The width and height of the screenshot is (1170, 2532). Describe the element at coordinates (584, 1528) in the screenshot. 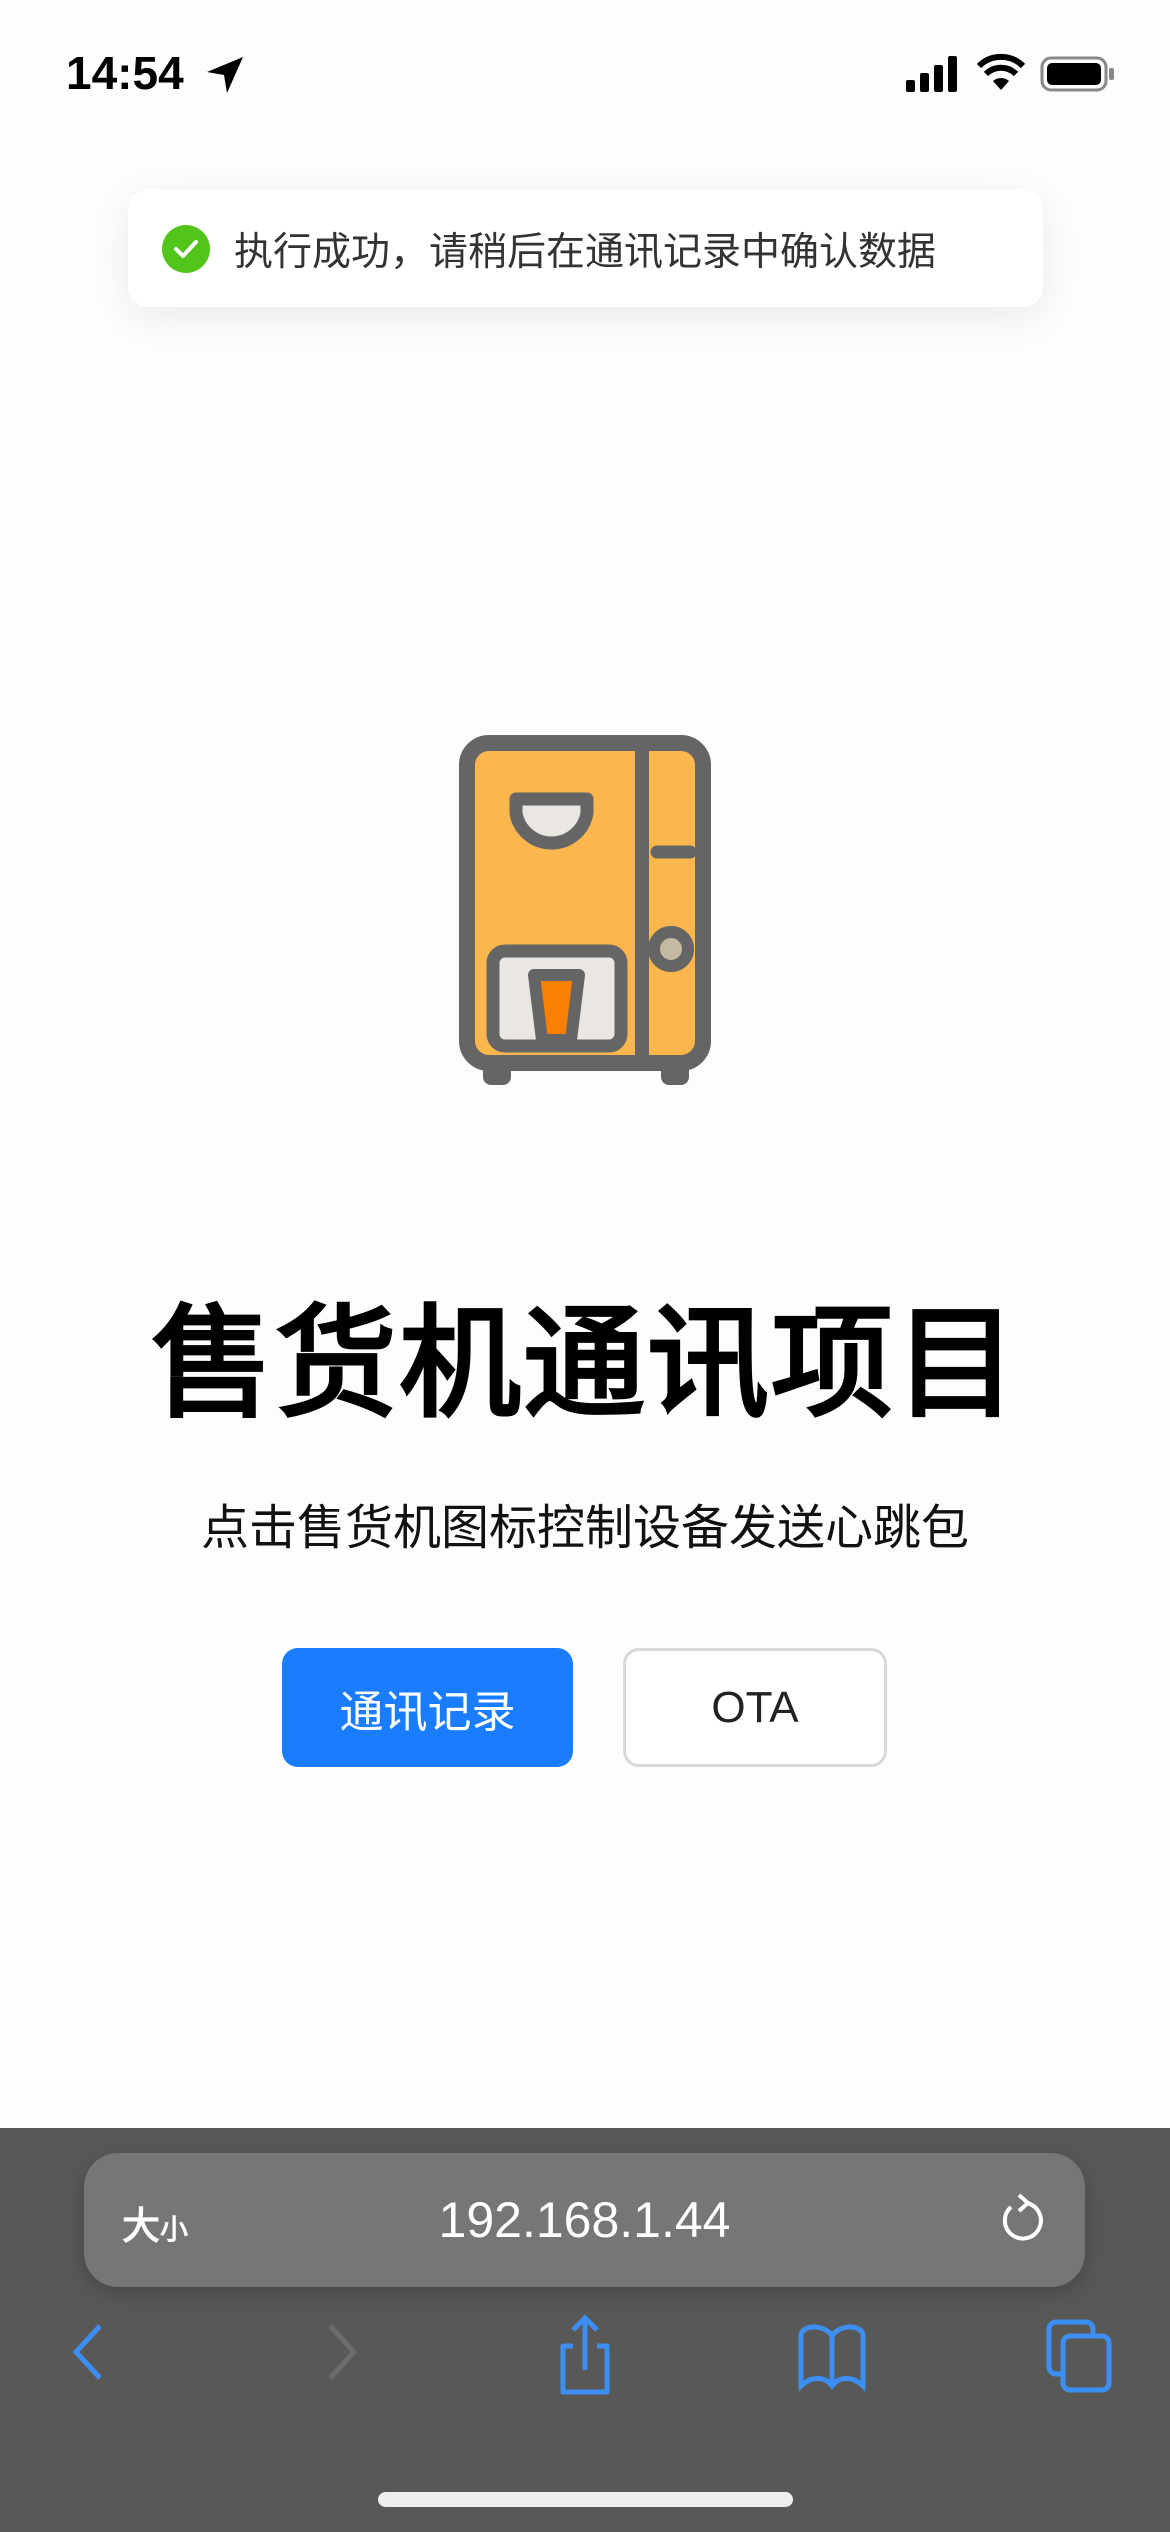

I see `page-subtitle: 点击售货机图标控制设备发送心跳包` at that location.